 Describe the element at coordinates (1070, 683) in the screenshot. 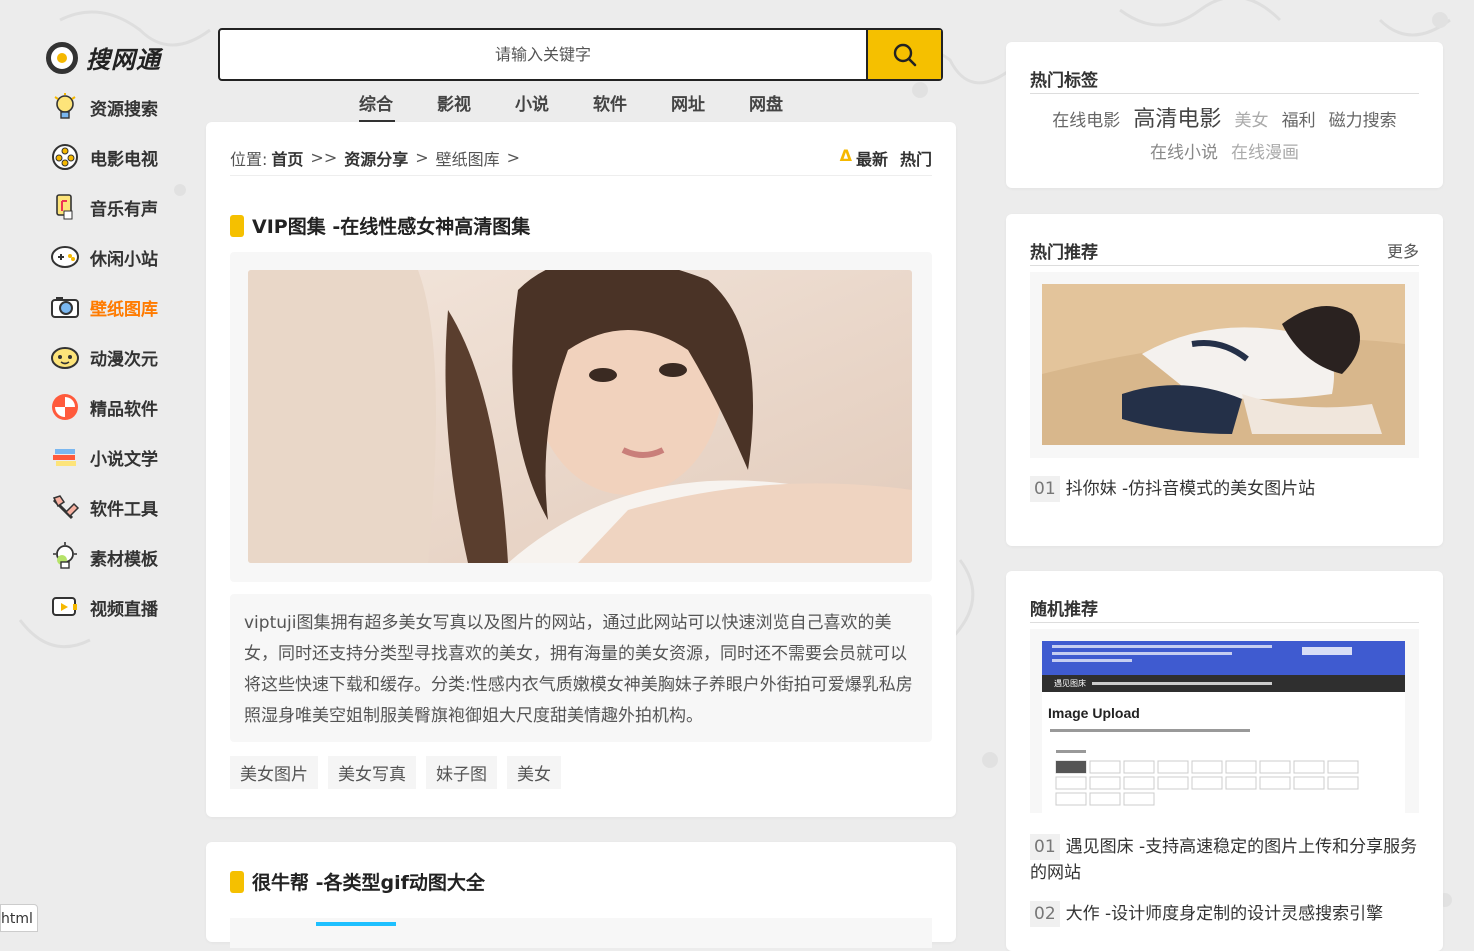

I see `preview-nav-label: 遇见图床` at that location.